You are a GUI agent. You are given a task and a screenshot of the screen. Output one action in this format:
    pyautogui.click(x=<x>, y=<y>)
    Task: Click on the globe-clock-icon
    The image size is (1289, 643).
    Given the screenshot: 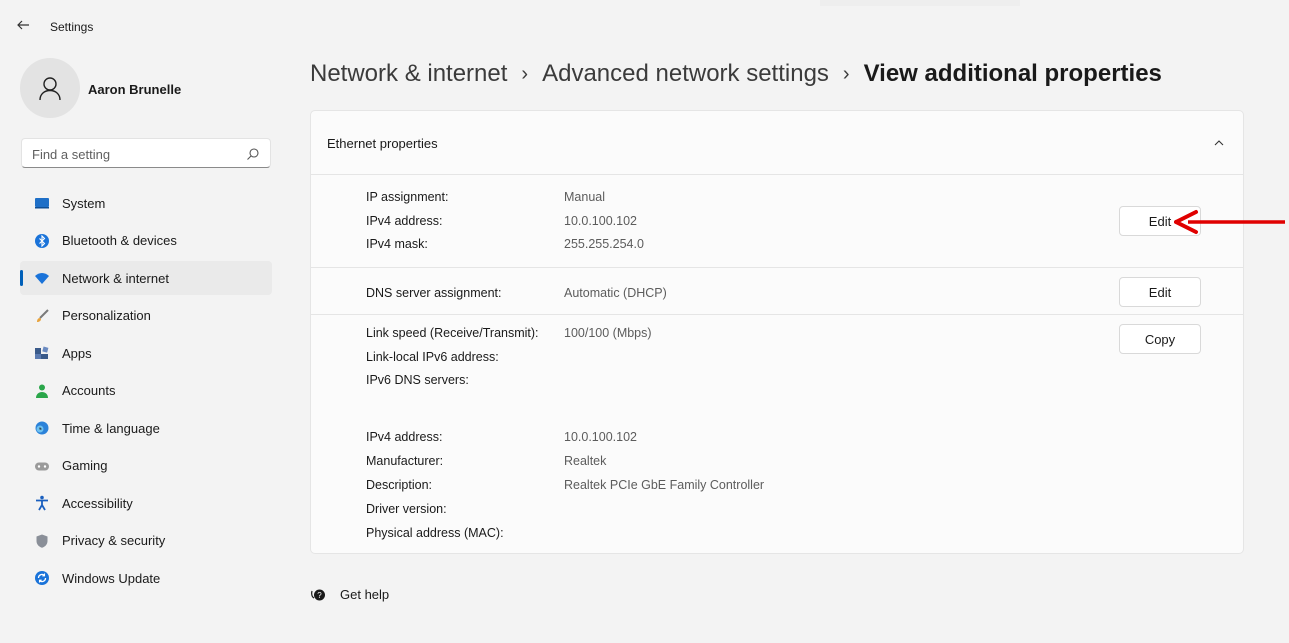 What is the action you would take?
    pyautogui.click(x=42, y=428)
    